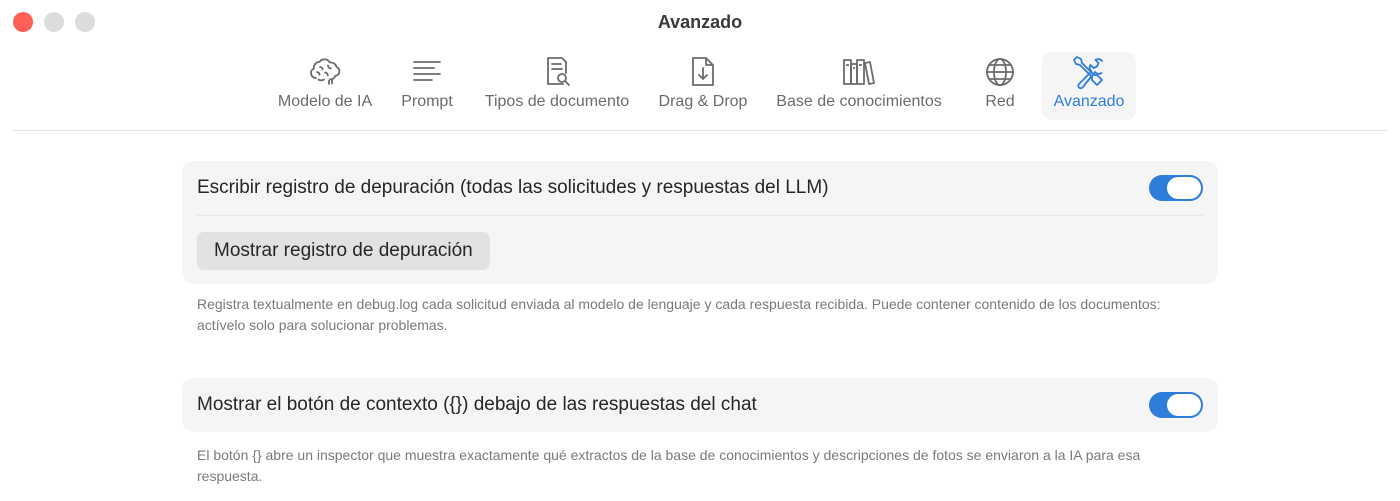  I want to click on tab-base-de-conocimientos: Base de conocimientos, so click(859, 86).